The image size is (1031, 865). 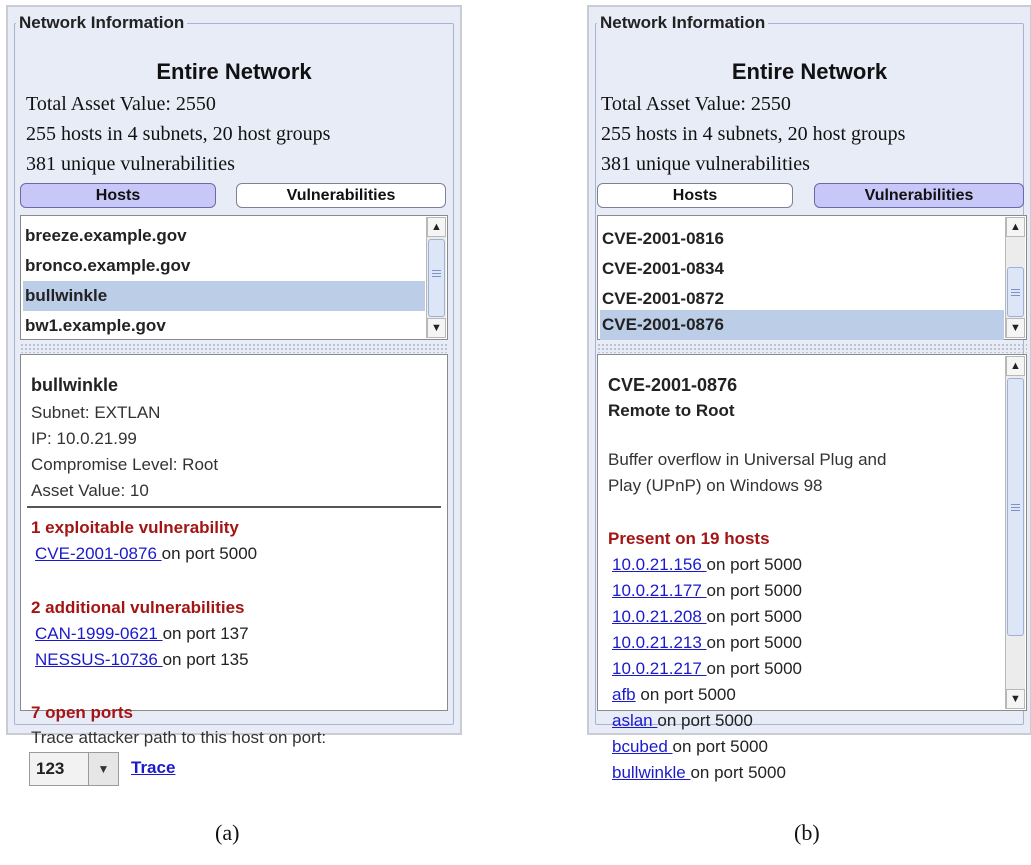 I want to click on list-item: bronco.example.gov, so click(x=224, y=266).